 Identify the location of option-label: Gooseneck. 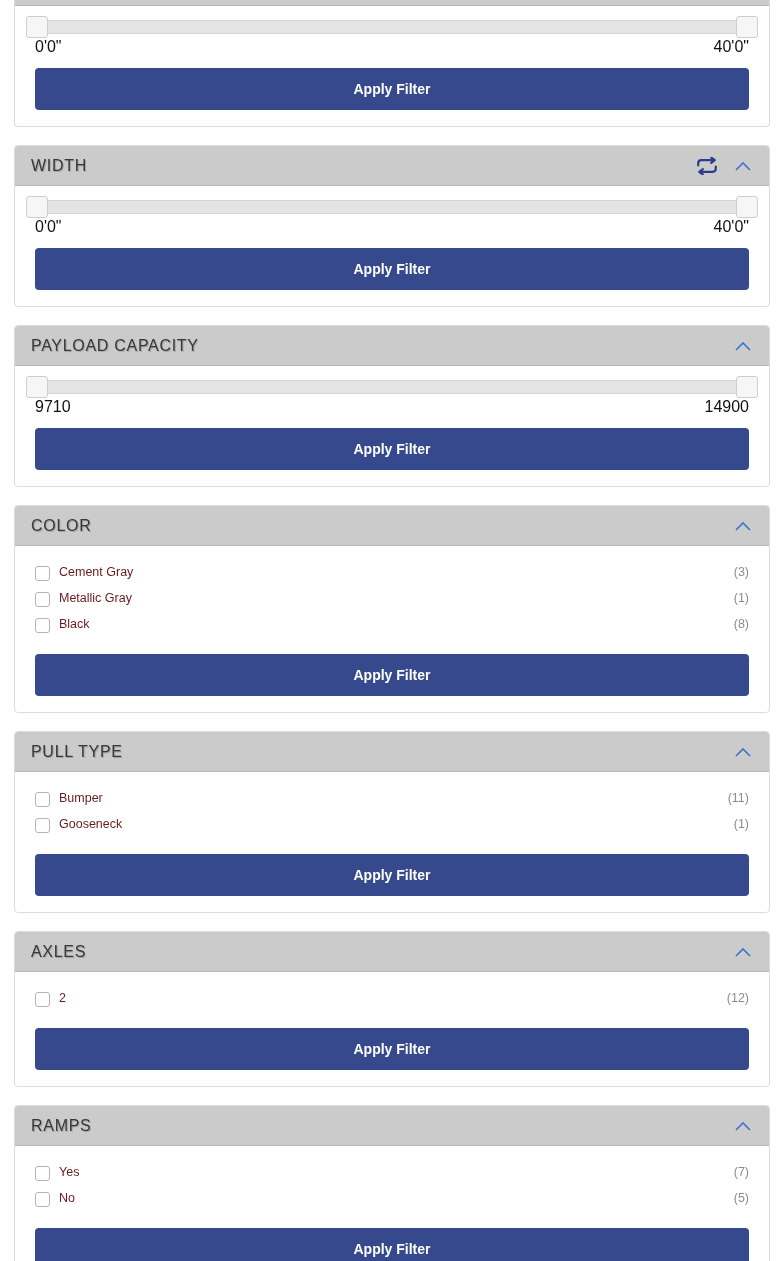
(91, 824).